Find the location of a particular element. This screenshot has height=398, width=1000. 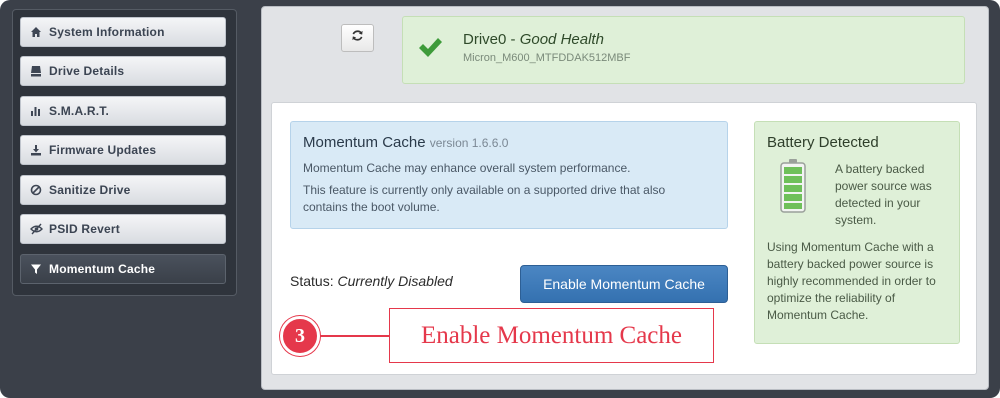

sidebar-item-sanitize-drive: Sanitize Drive is located at coordinates (123, 190).